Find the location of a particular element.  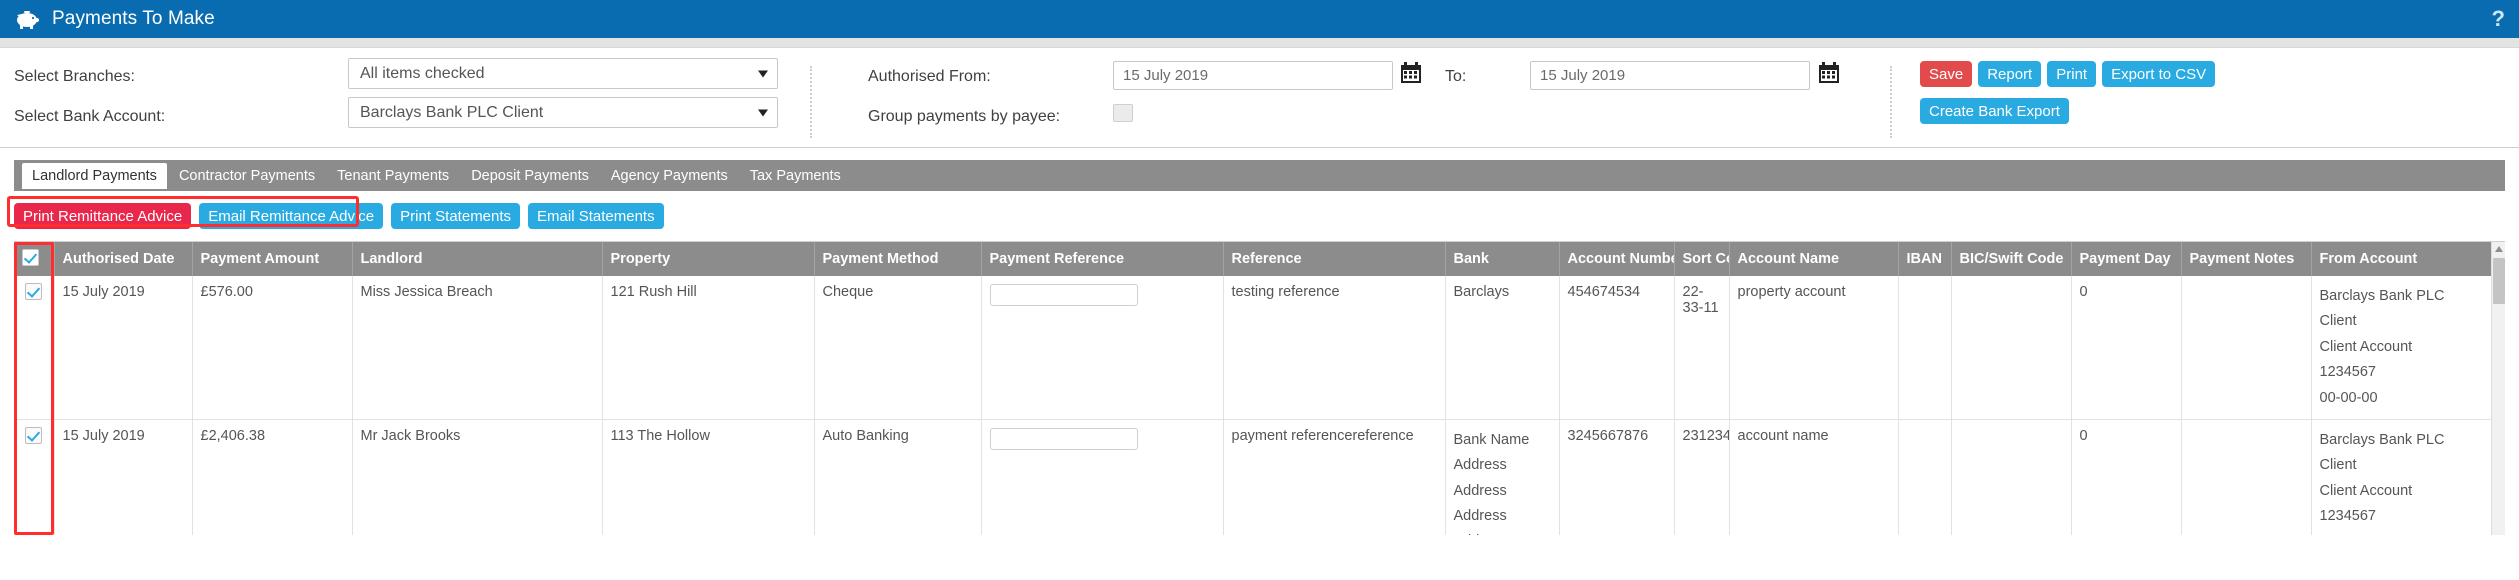

column-payment-amount: Payment Amount is located at coordinates (272, 259).